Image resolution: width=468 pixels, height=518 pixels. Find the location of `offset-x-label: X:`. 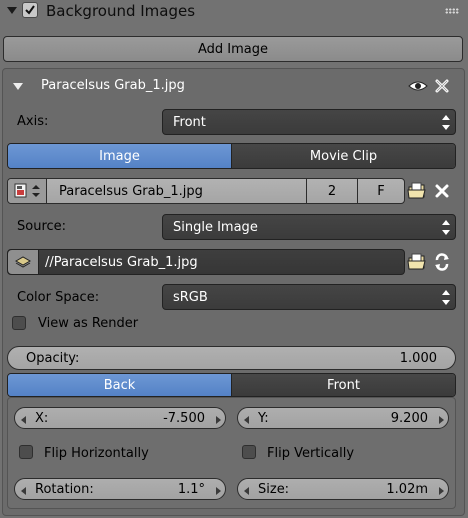

offset-x-label: X: is located at coordinates (42, 418).